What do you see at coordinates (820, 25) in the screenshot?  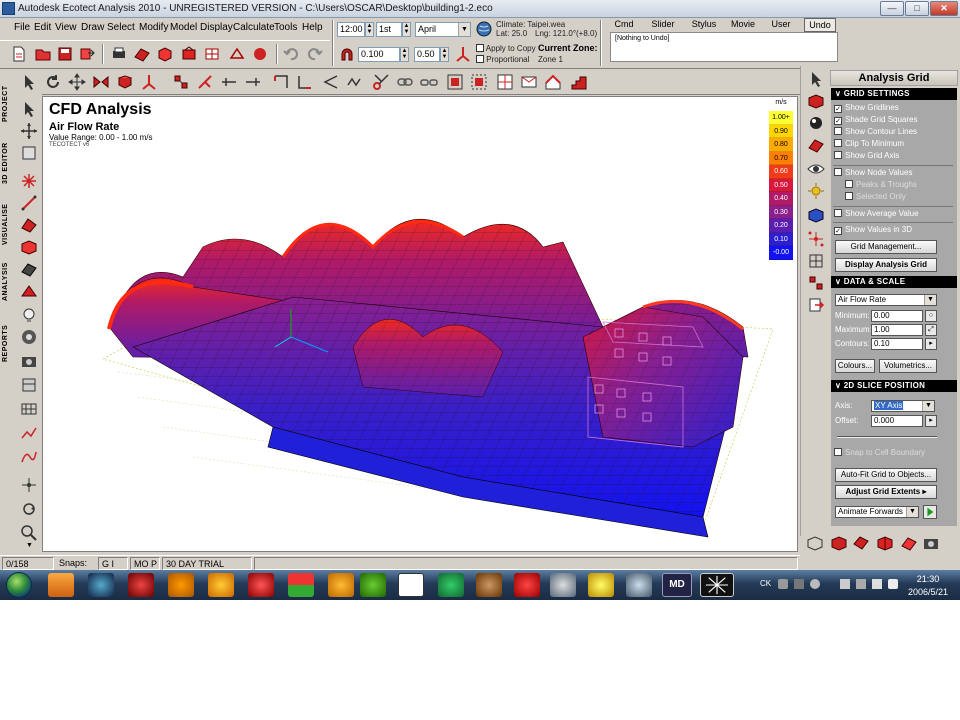 I see `tab-undo: Undo` at bounding box center [820, 25].